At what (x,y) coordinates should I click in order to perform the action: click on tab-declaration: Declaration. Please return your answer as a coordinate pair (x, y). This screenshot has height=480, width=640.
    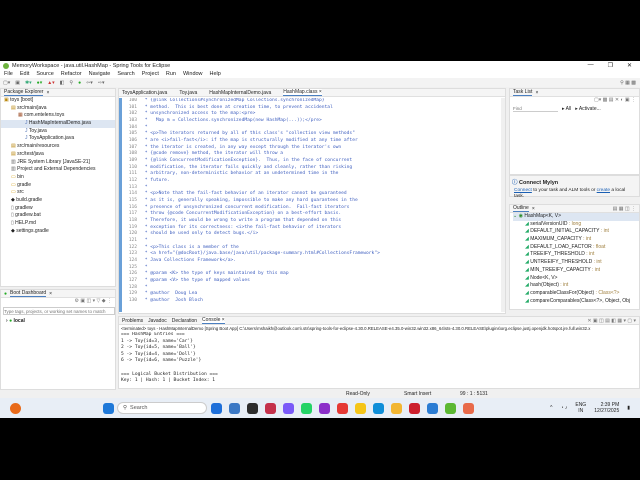
    Looking at the image, I should click on (184, 321).